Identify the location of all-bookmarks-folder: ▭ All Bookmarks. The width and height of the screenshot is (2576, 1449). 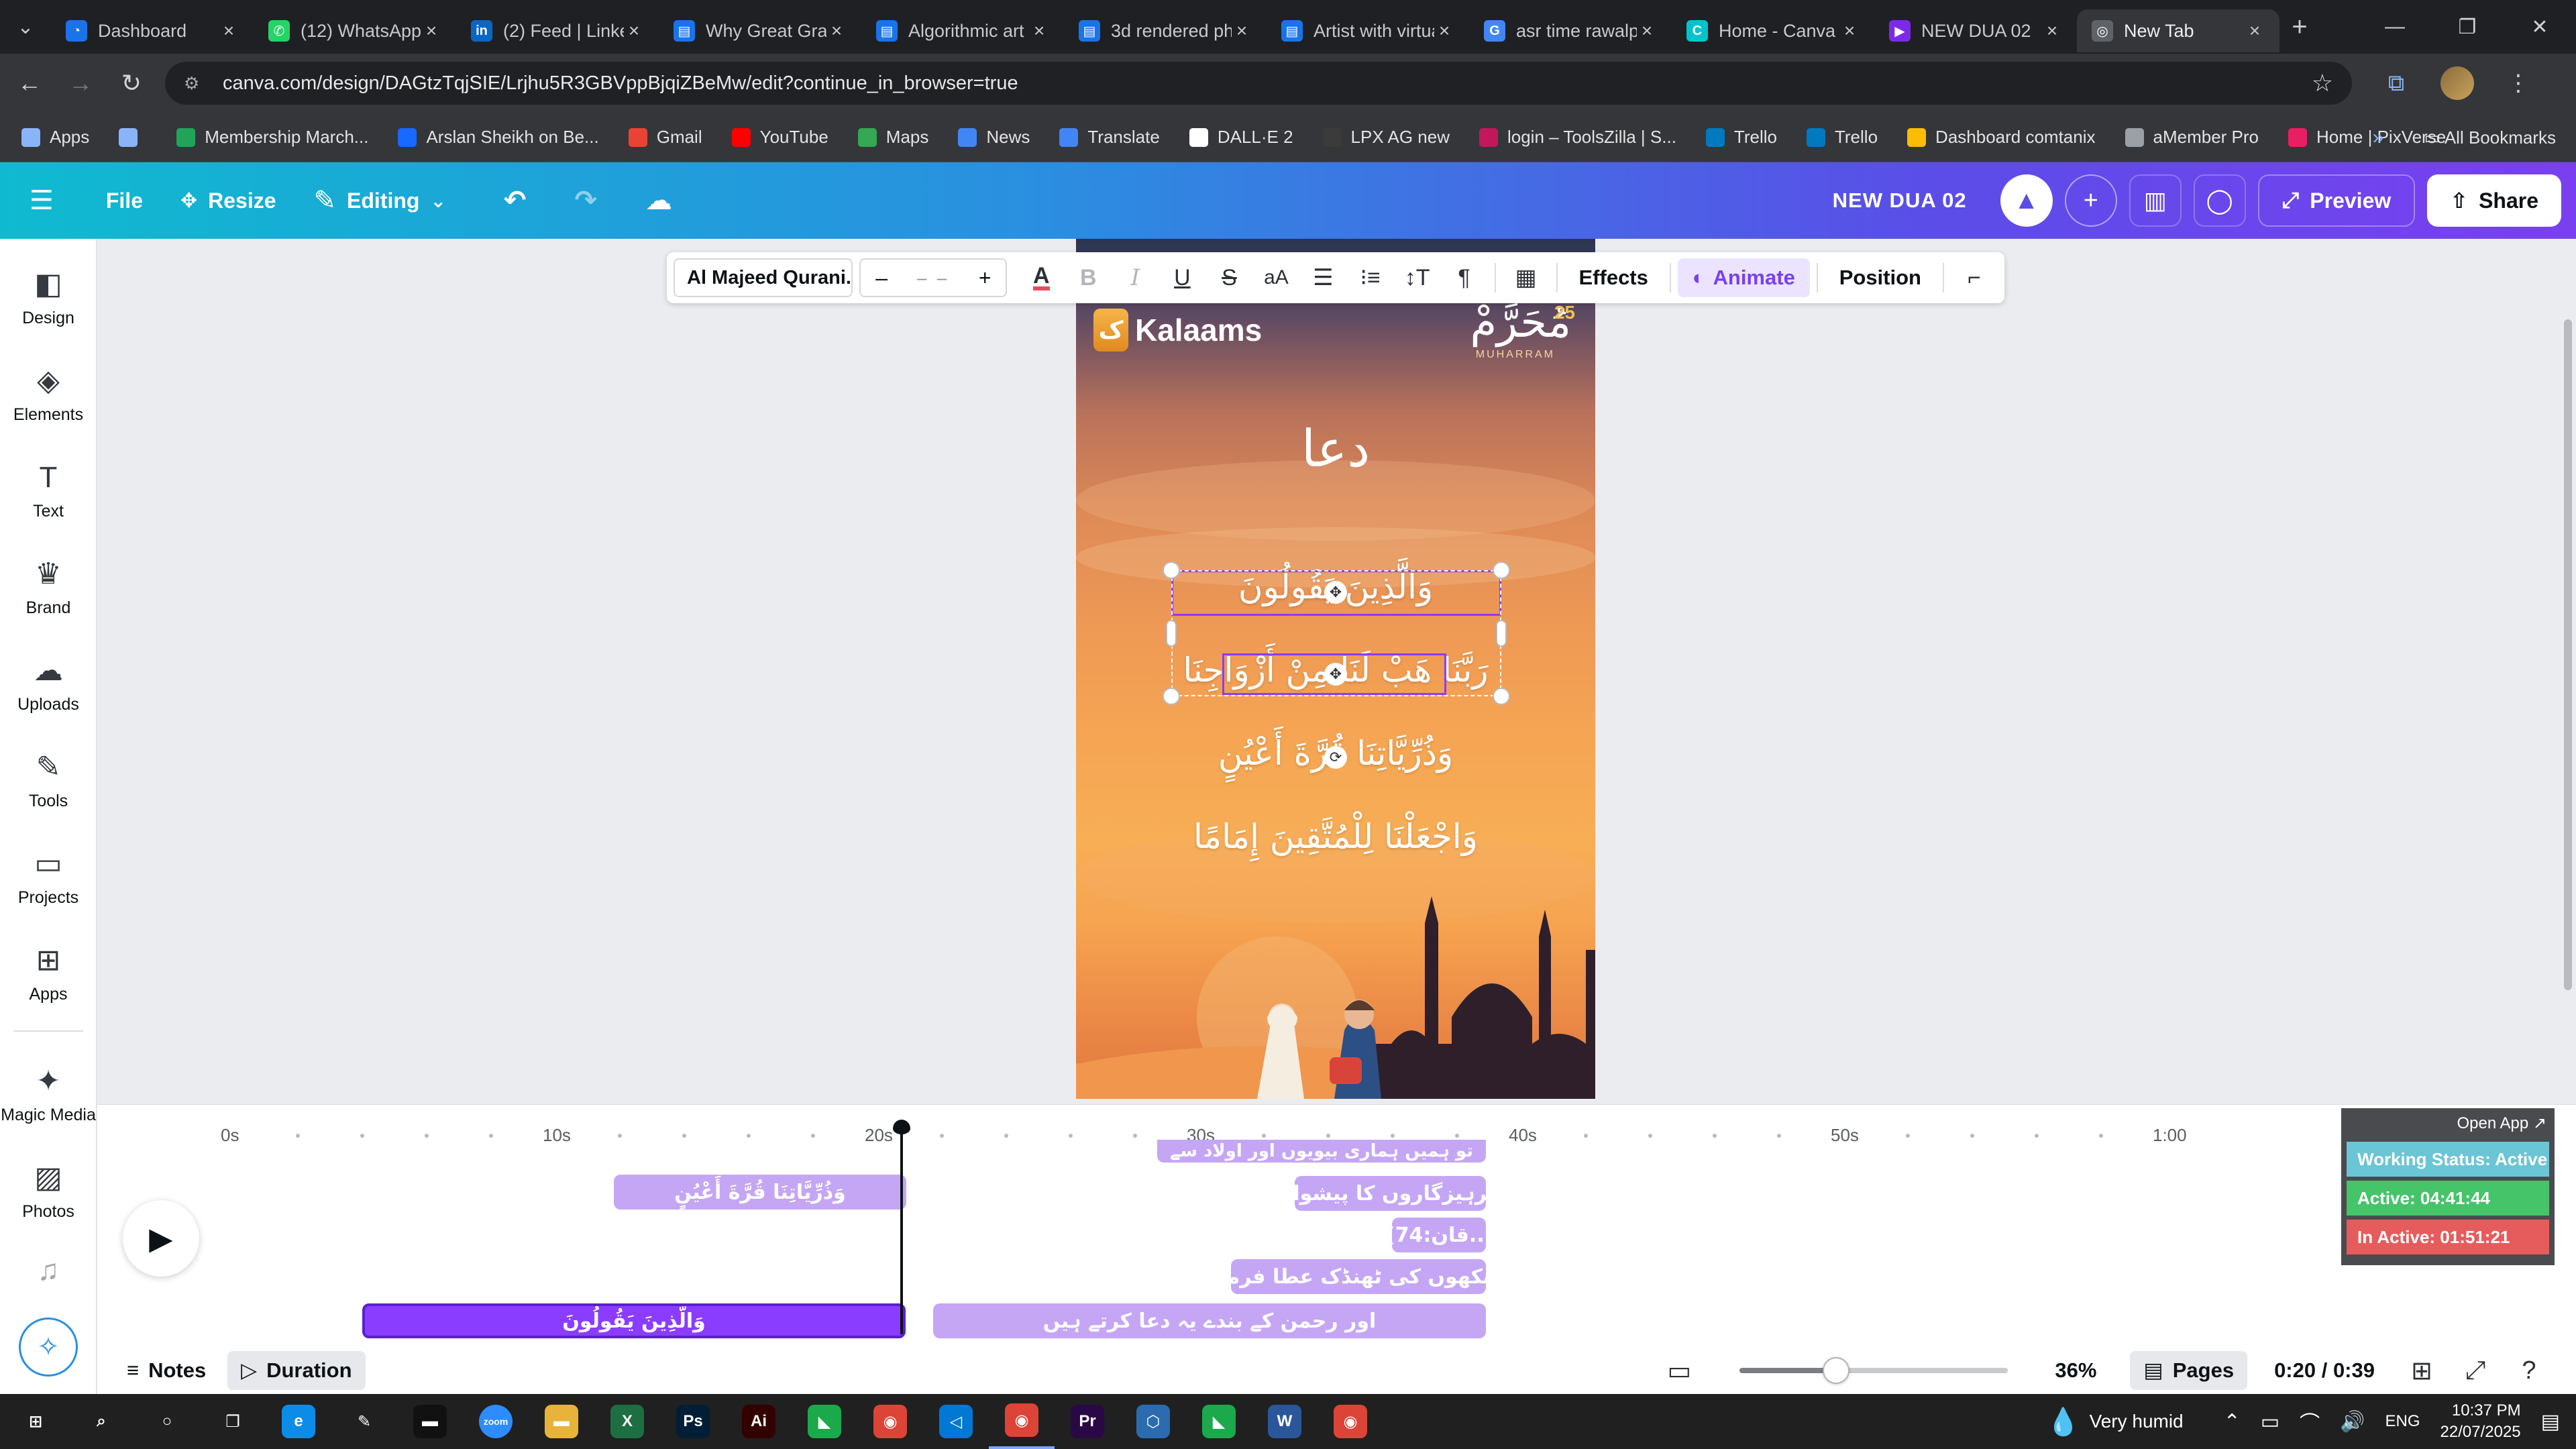
(2490, 137).